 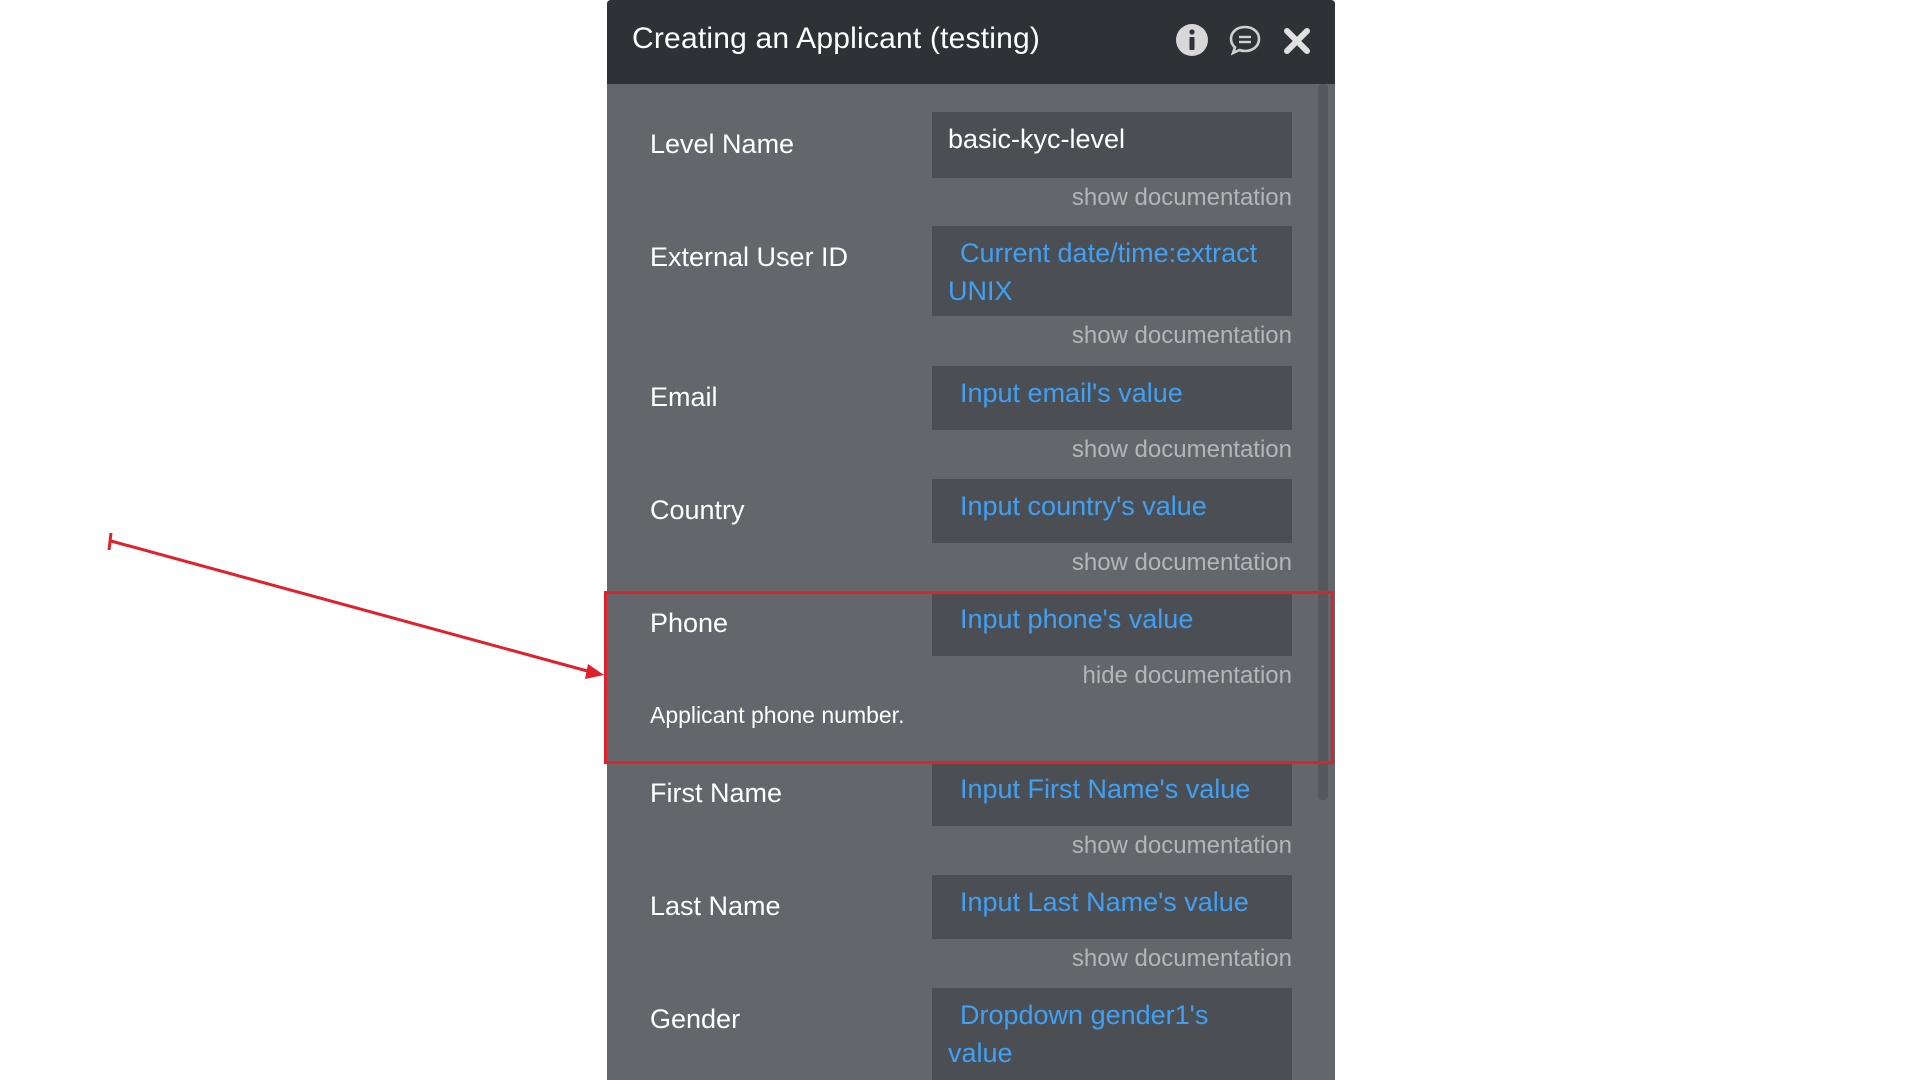 What do you see at coordinates (1109, 253) in the screenshot?
I see `external-user-id-value-line1: Current date/time:extract` at bounding box center [1109, 253].